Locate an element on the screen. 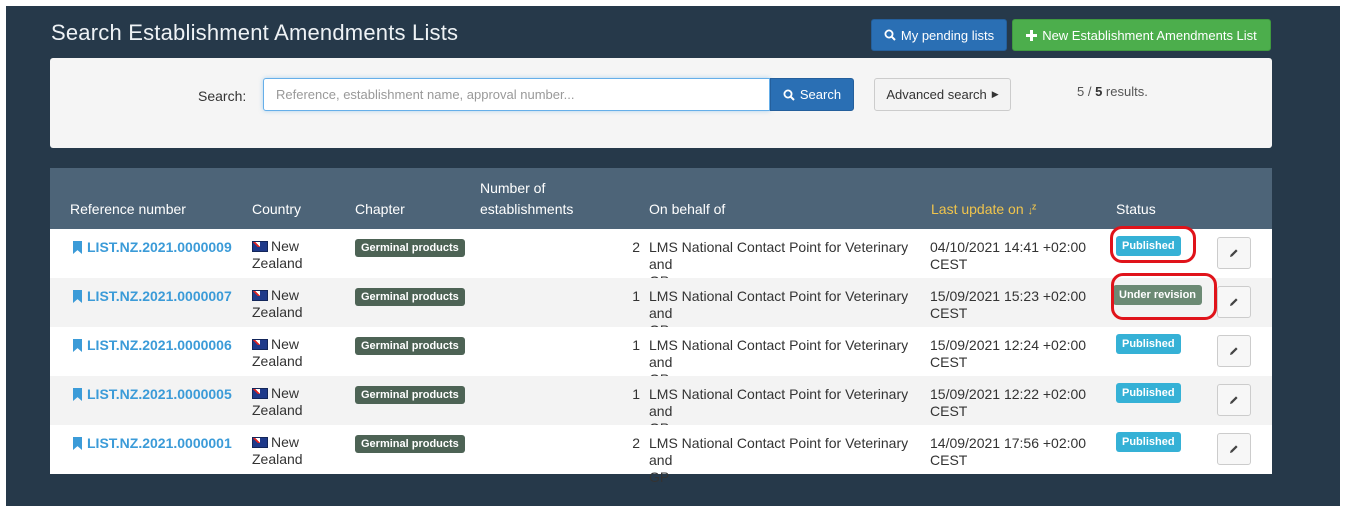 The image size is (1346, 506). last-update-cell: 15/09/2021 15:23 +02:00 CEST is located at coordinates (1008, 304).